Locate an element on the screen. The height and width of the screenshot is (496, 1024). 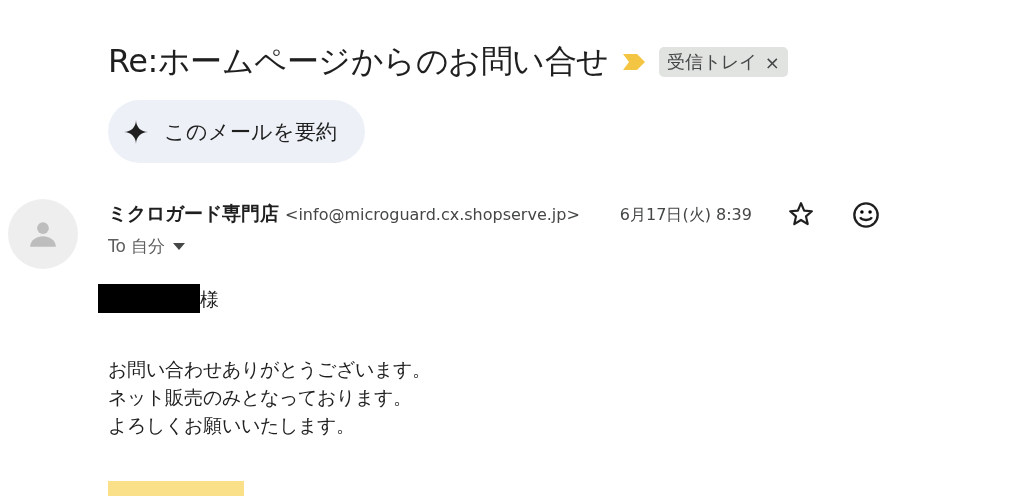
sender-name: ミクロガード専門店 is located at coordinates (193, 213).